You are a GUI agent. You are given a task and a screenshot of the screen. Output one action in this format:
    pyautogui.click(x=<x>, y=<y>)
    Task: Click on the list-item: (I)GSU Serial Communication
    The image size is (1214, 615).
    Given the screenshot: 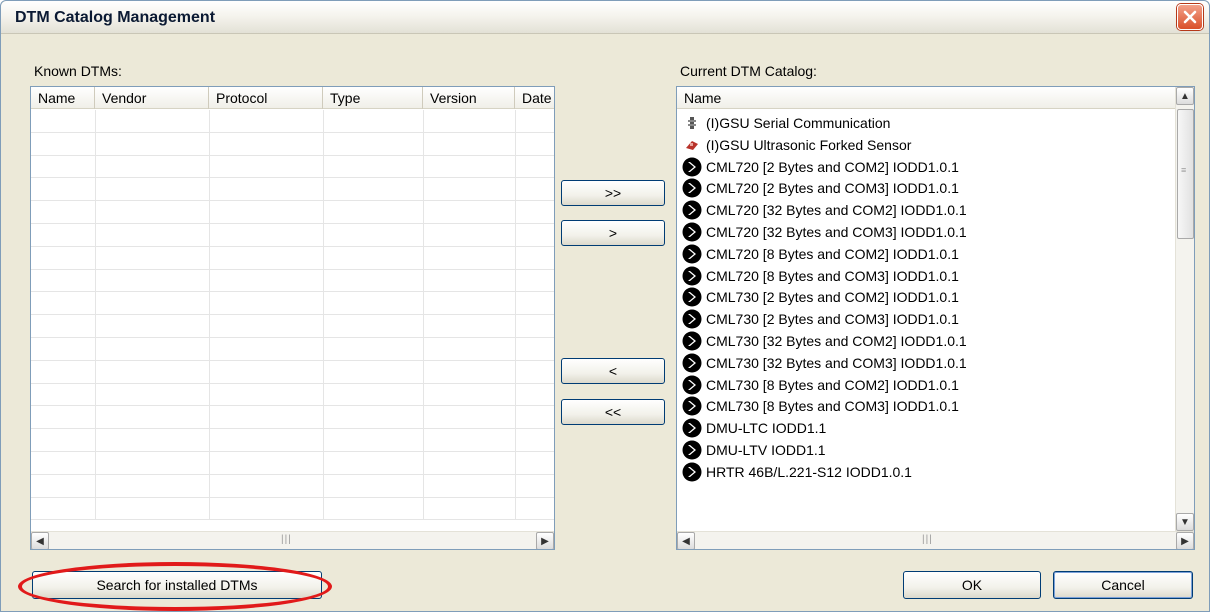 What is the action you would take?
    pyautogui.click(x=785, y=123)
    